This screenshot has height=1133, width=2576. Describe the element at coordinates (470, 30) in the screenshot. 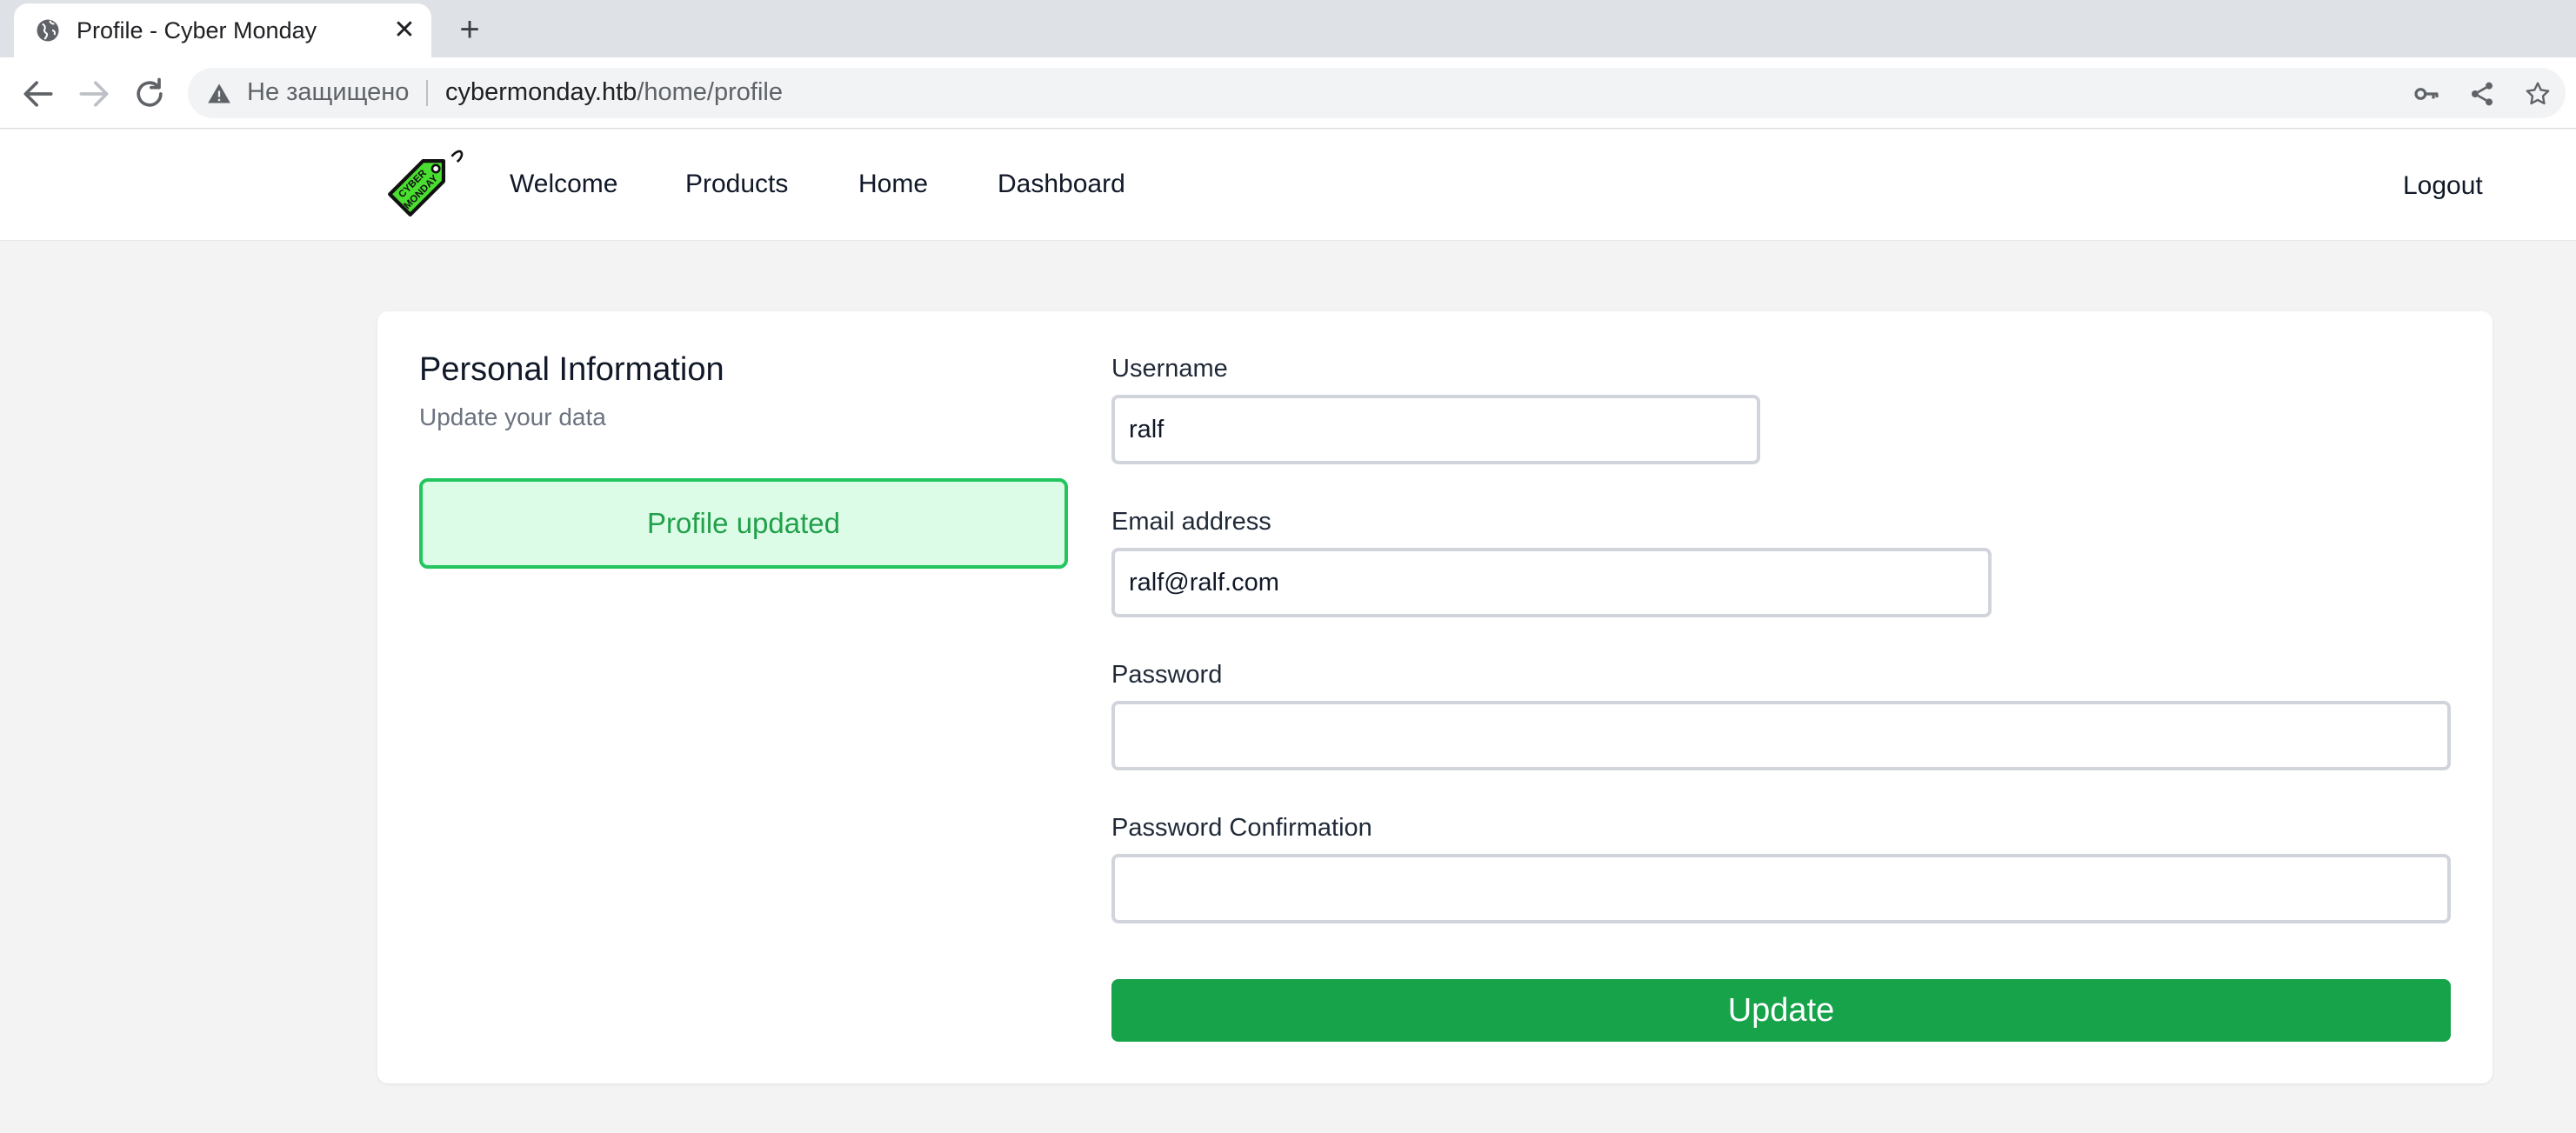

I see `new-tab-icon: +` at that location.